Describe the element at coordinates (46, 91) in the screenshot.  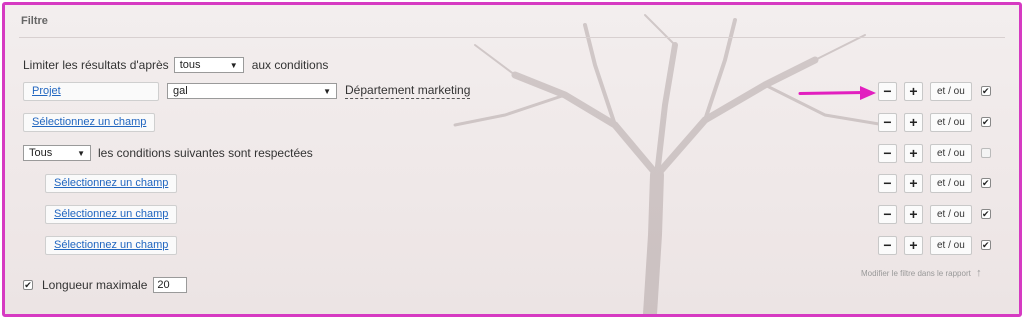
I see `field-link: Projet` at that location.